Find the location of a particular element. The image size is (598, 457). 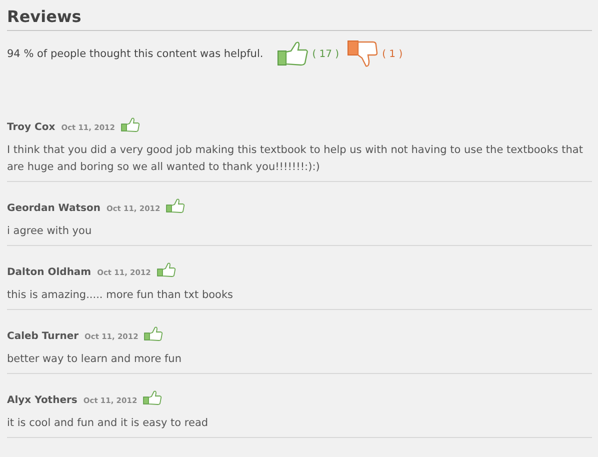

helpful-summary: 94 % of people thought this content was helpful. is located at coordinates (135, 54).